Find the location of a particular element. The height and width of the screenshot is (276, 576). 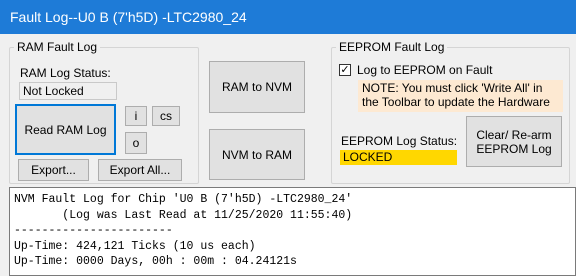

o-button: o is located at coordinates (136, 143).